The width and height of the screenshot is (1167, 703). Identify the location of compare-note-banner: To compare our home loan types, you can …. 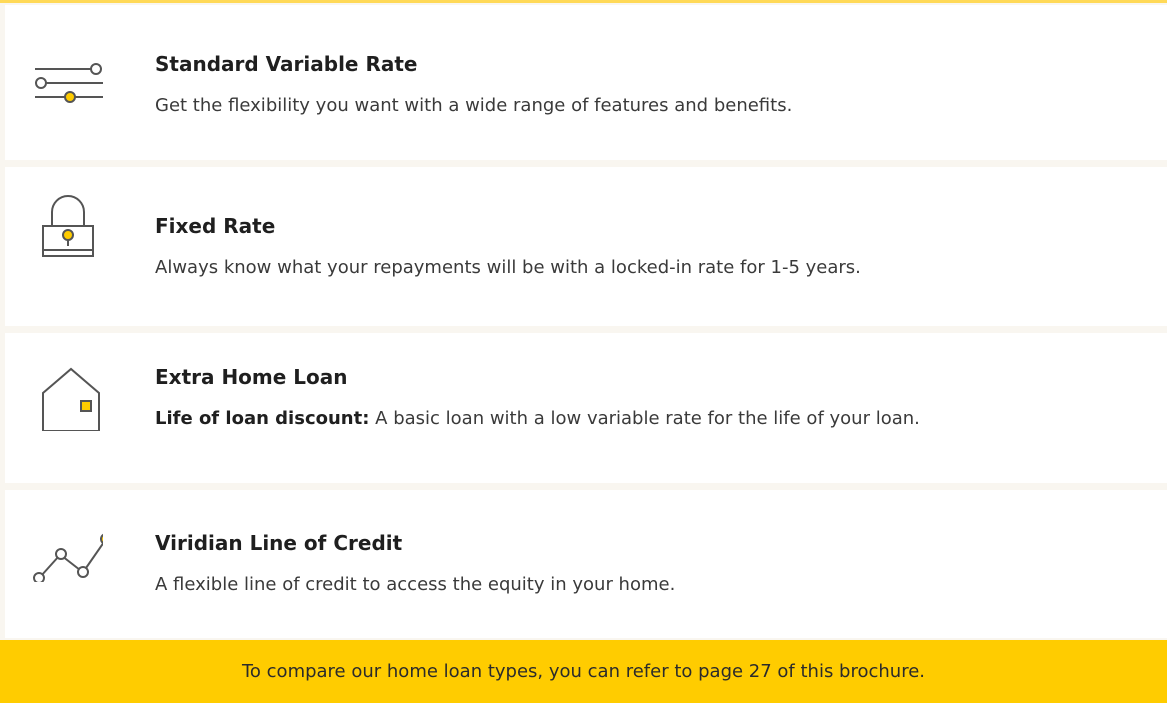
(583, 671).